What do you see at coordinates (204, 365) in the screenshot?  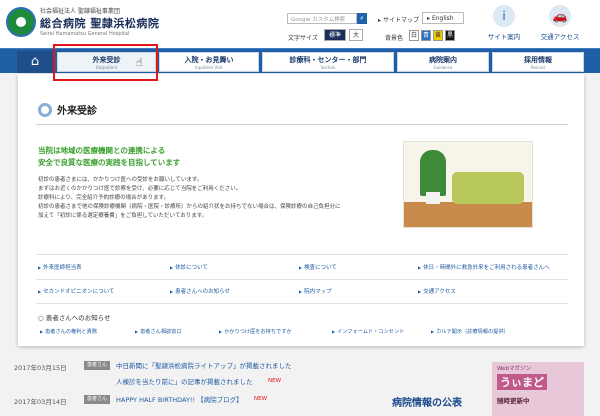 I see `news-link: 中日新聞に「聖隷浜松病院ライトアップ」が掲載されました` at bounding box center [204, 365].